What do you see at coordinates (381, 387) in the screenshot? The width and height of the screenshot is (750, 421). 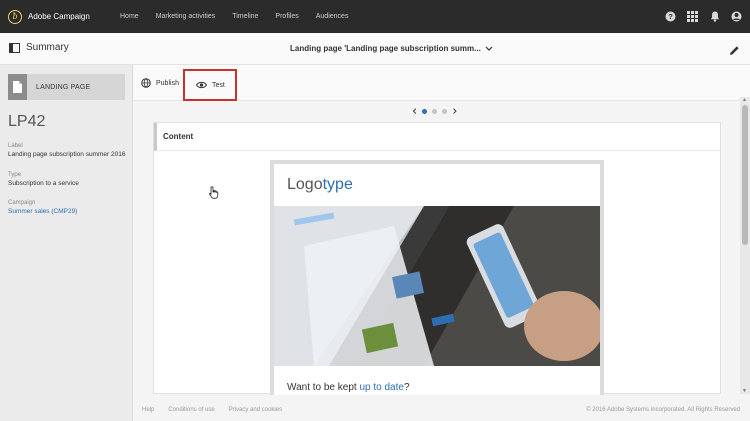 I see `up-to-date-link: up to date` at bounding box center [381, 387].